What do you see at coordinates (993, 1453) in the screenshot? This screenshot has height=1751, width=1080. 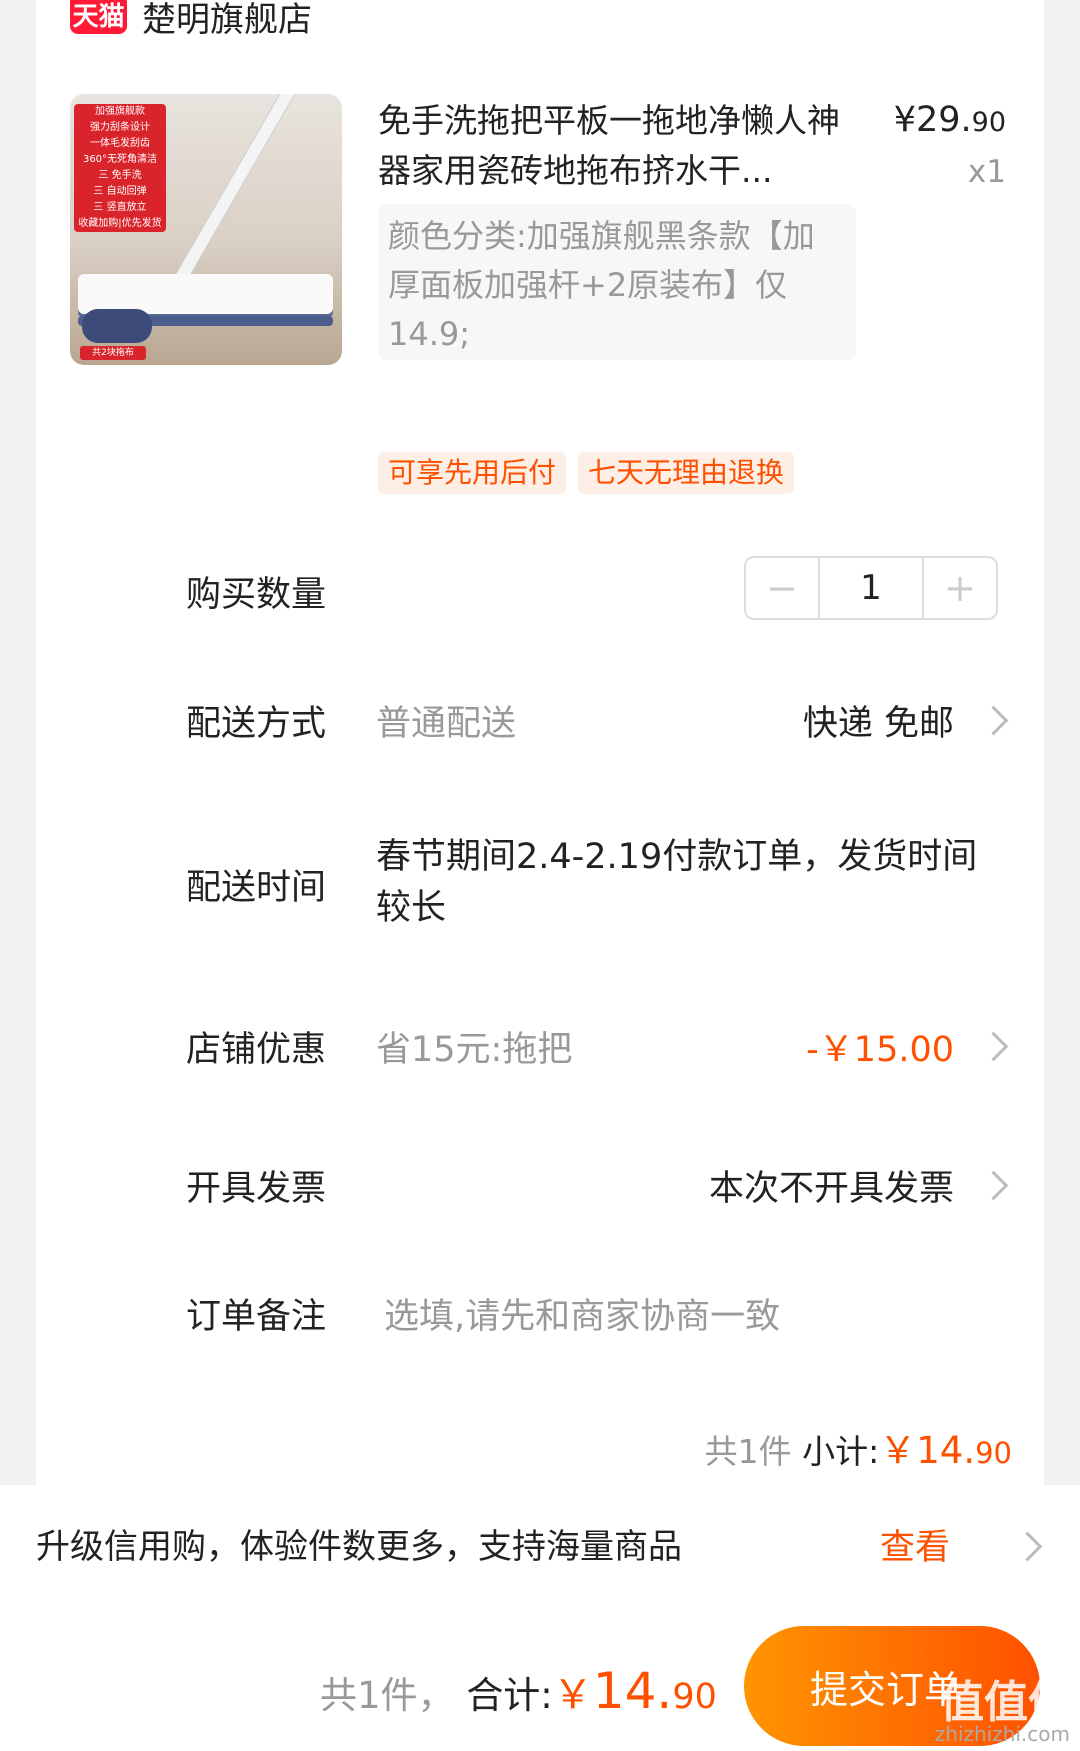 I see `subtotal-dec: 90` at bounding box center [993, 1453].